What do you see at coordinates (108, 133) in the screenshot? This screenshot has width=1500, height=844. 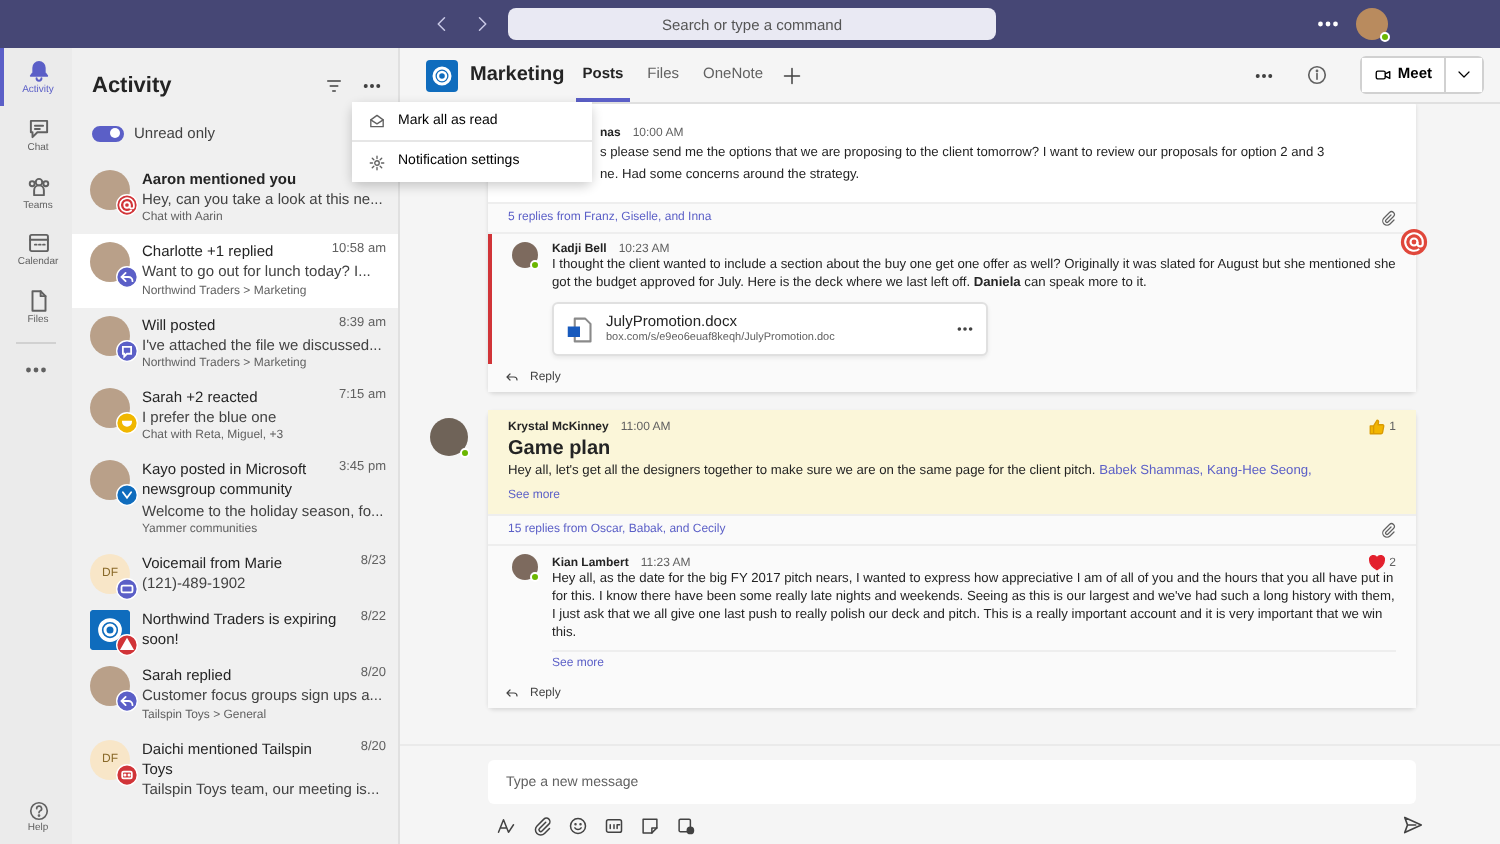 I see `toggle-switch` at bounding box center [108, 133].